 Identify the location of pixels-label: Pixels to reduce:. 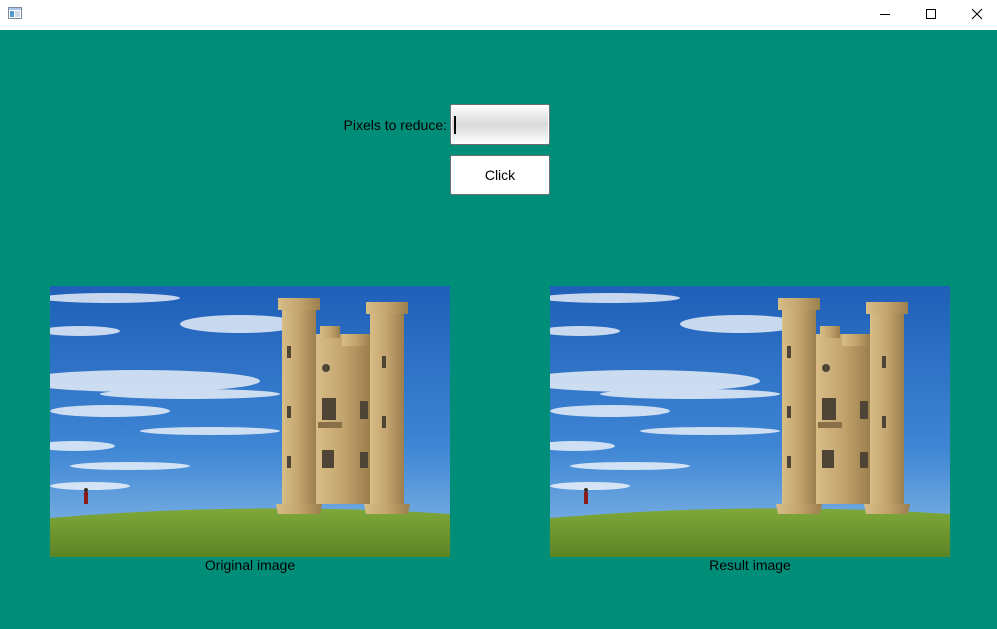
(395, 125).